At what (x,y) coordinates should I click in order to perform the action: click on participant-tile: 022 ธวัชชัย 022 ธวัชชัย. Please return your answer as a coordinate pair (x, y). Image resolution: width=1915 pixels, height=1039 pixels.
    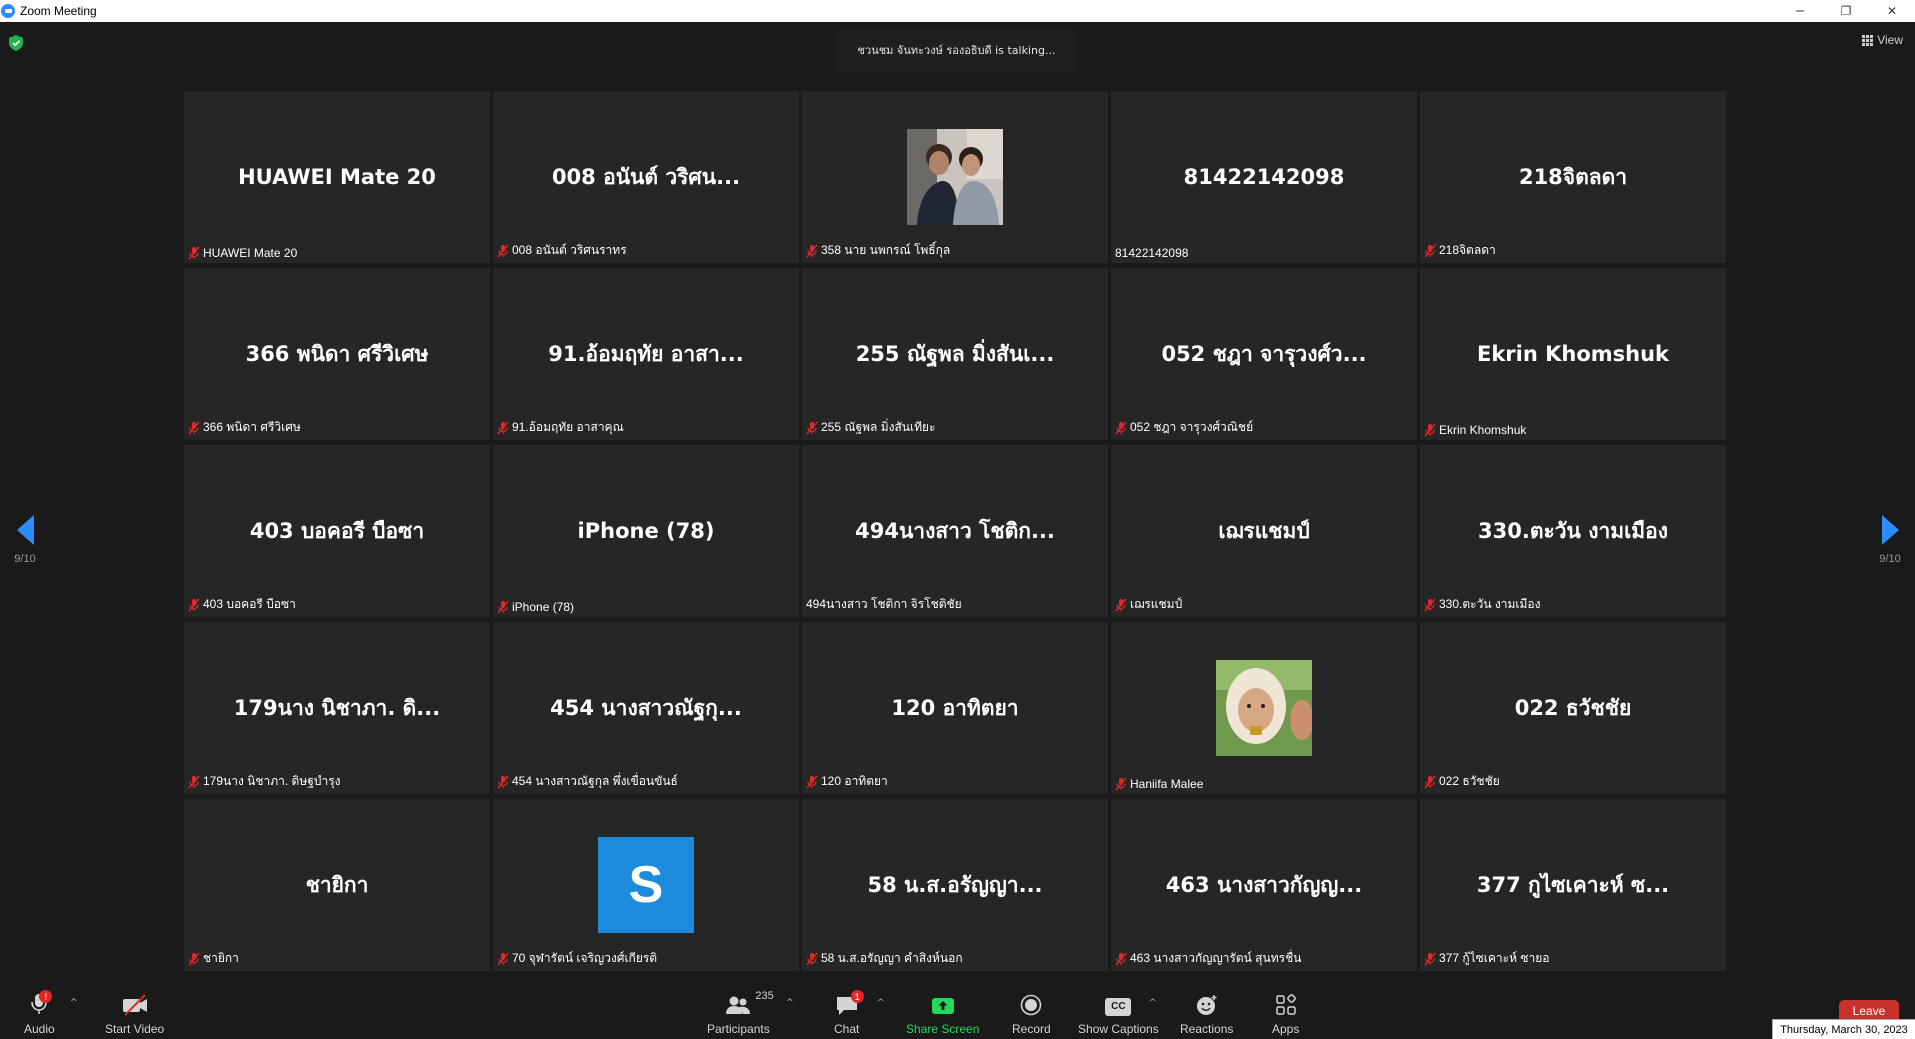
    Looking at the image, I should click on (1573, 708).